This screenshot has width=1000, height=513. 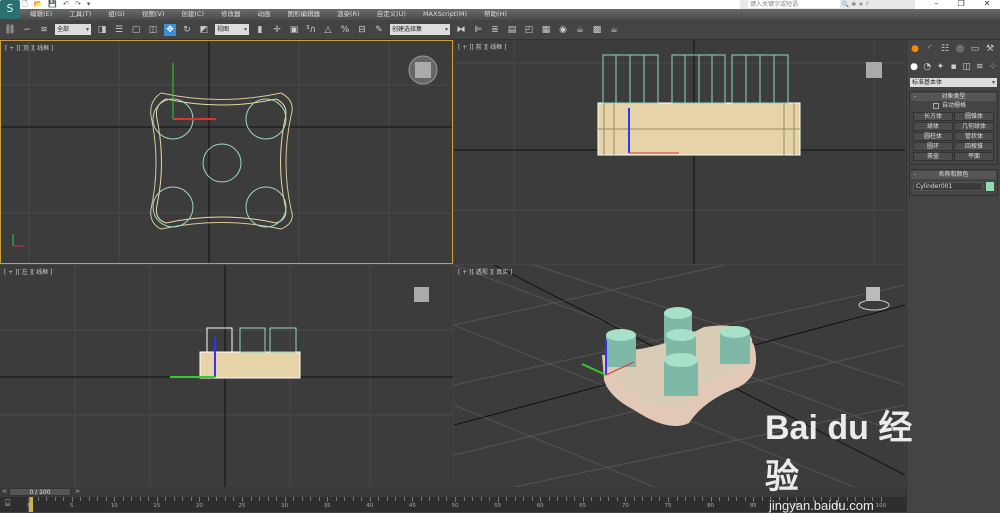 I want to click on utilities-tab-icon: ⚒, so click(x=990, y=49).